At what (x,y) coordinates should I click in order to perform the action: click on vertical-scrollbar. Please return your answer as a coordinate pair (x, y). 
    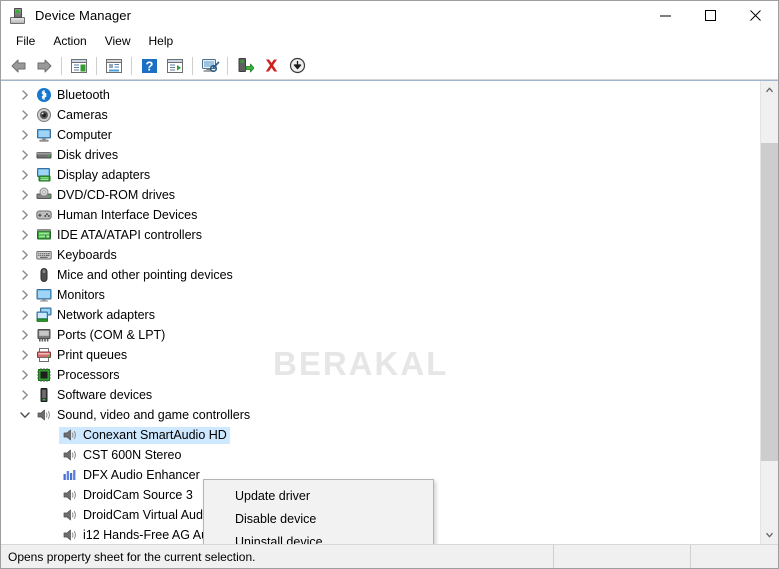
    Looking at the image, I should click on (769, 312).